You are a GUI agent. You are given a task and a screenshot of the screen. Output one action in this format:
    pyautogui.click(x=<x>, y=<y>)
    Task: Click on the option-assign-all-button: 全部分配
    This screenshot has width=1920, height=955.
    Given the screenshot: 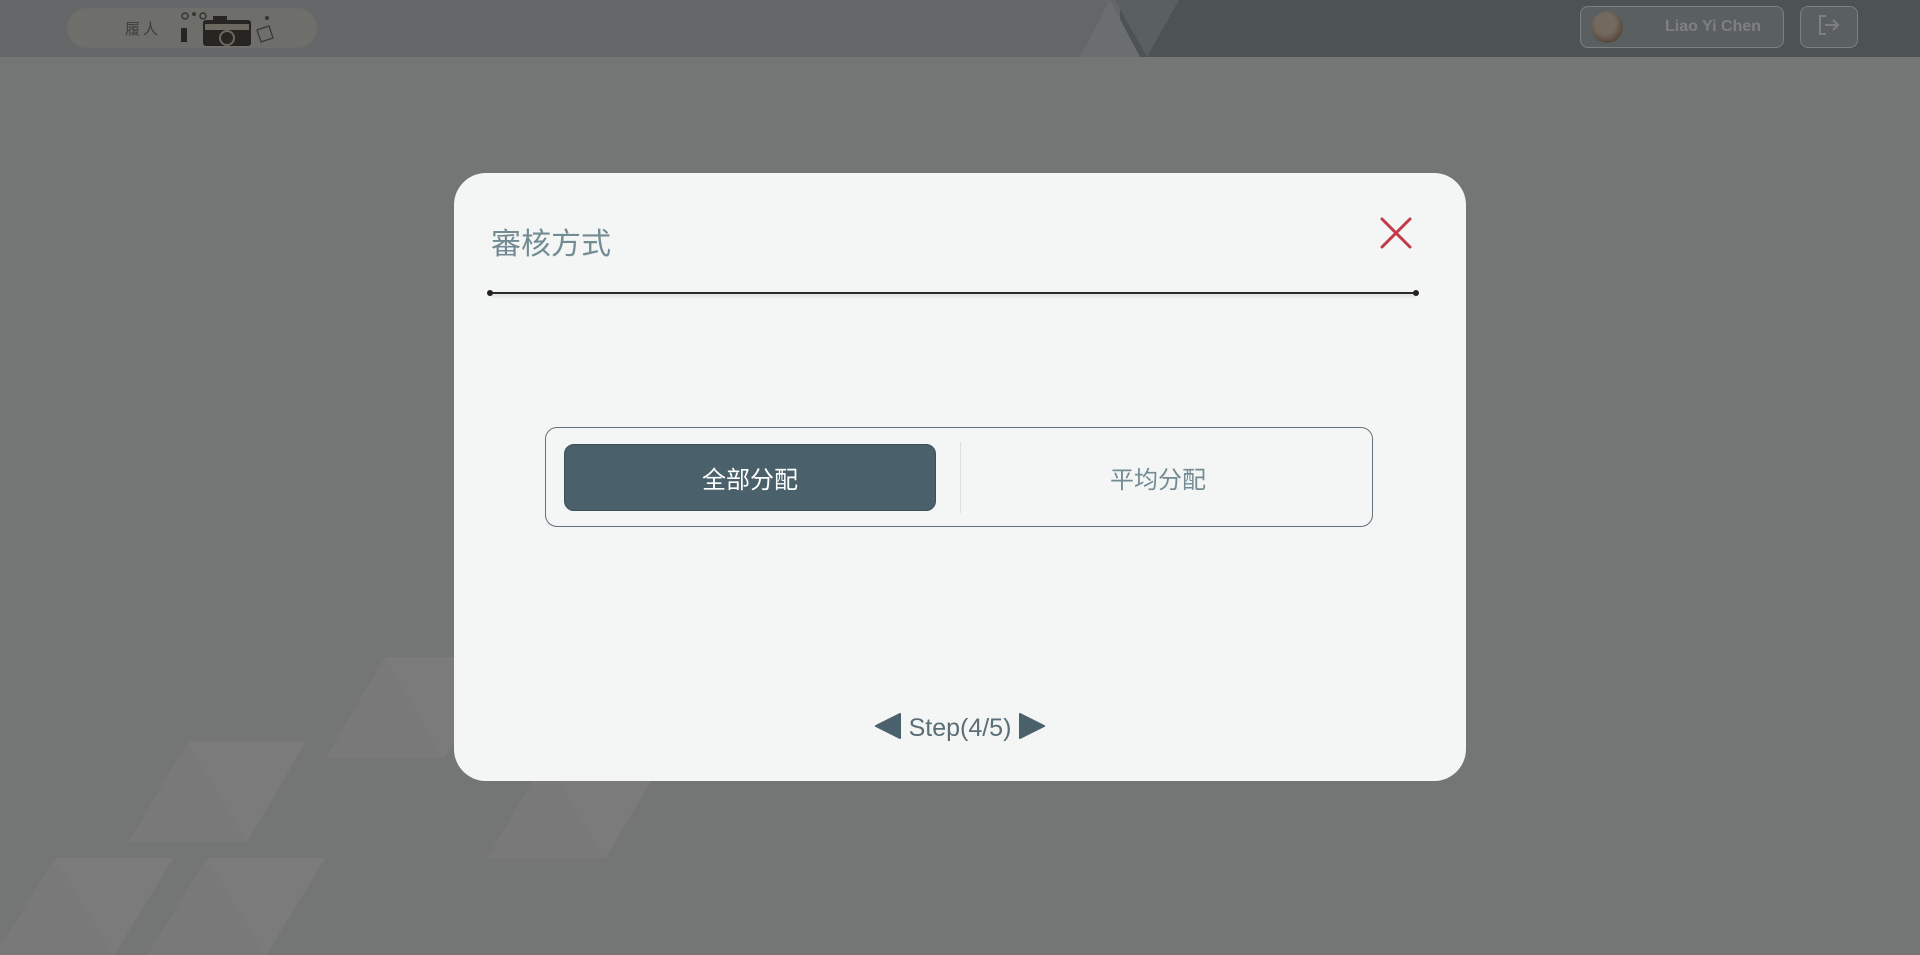 What is the action you would take?
    pyautogui.click(x=750, y=477)
    